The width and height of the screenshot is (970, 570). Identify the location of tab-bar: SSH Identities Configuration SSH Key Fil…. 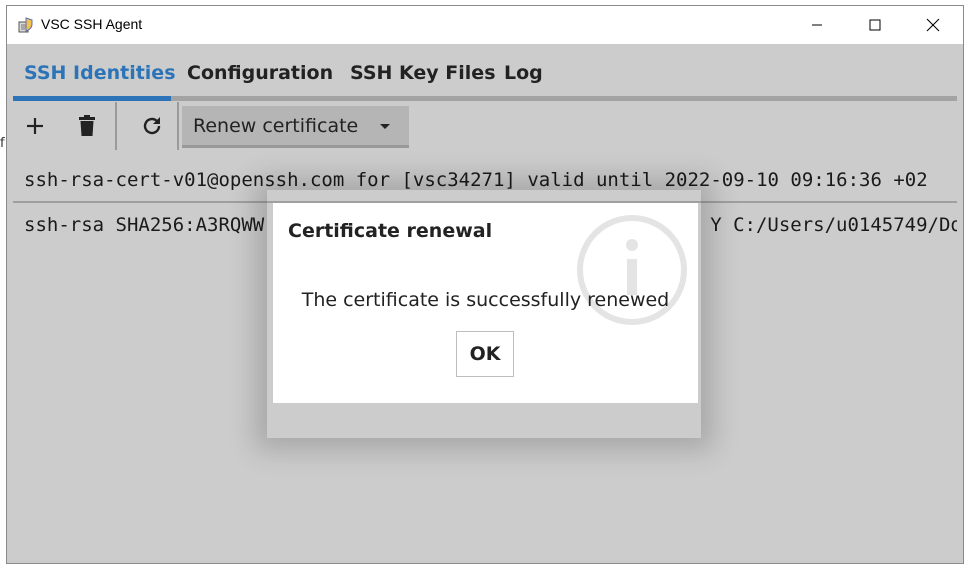
(485, 73).